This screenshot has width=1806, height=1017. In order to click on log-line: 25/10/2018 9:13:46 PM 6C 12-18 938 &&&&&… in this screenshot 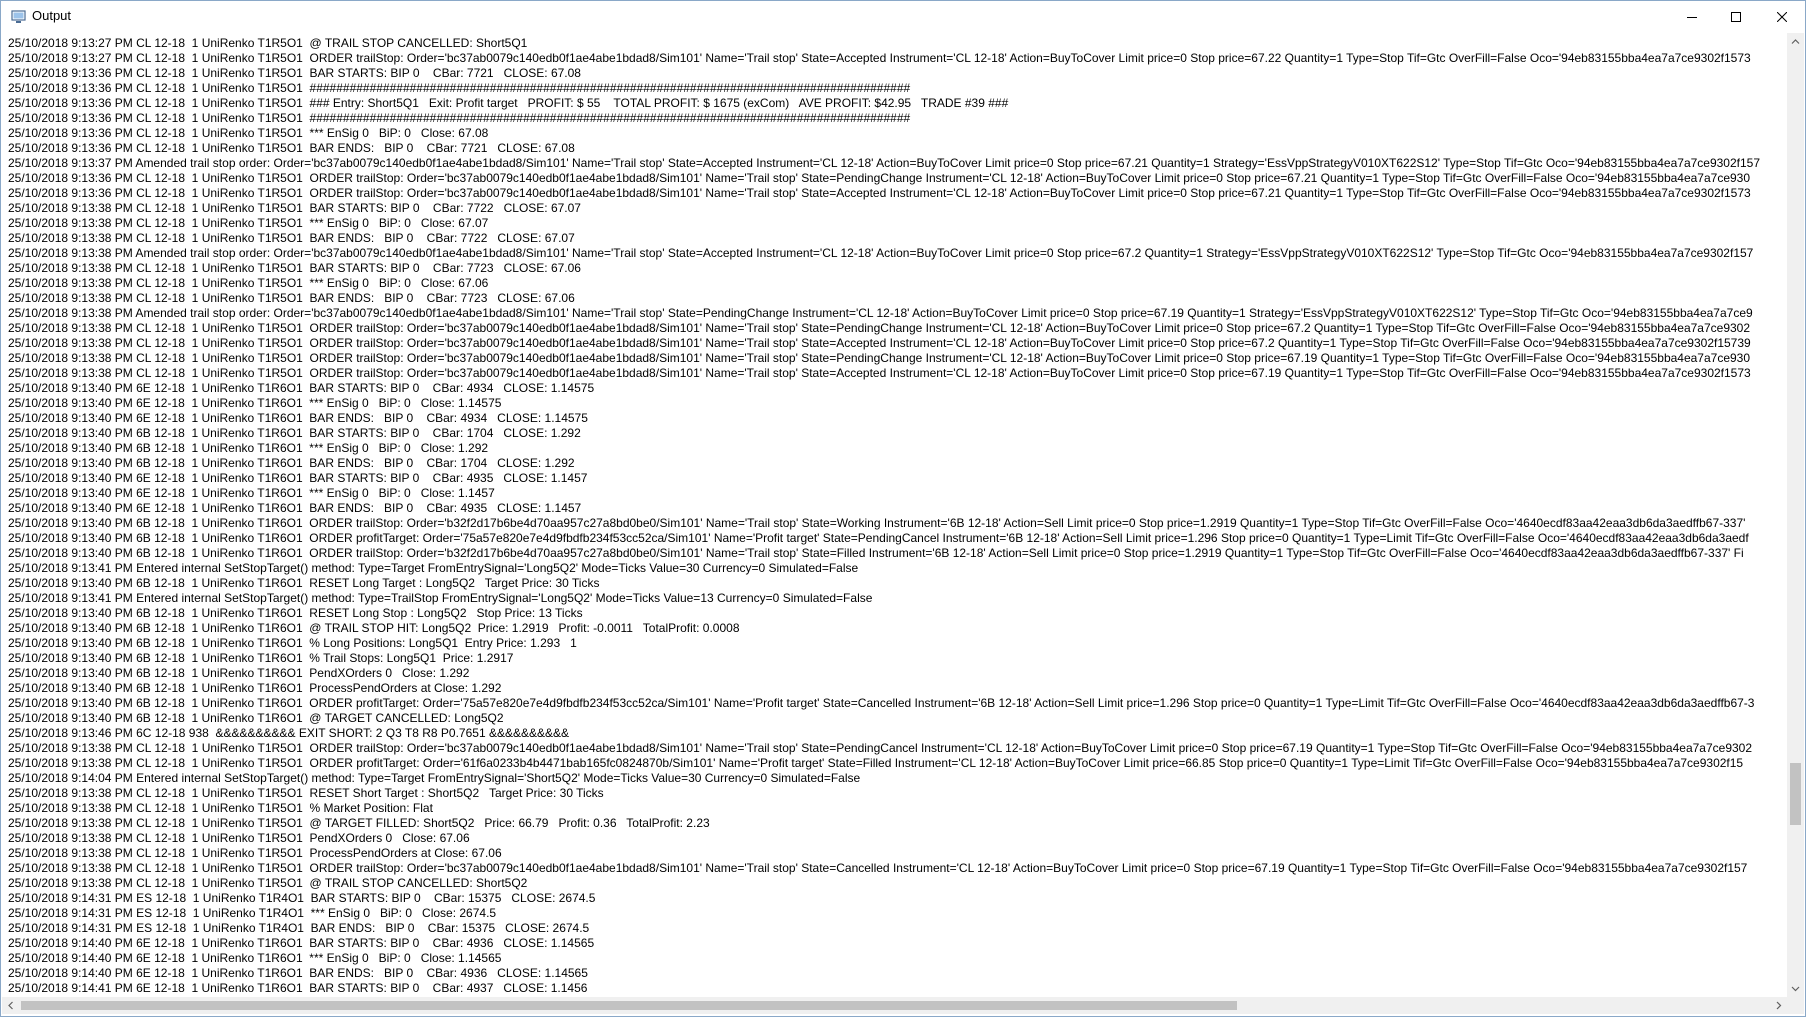, I will do `click(288, 733)`.